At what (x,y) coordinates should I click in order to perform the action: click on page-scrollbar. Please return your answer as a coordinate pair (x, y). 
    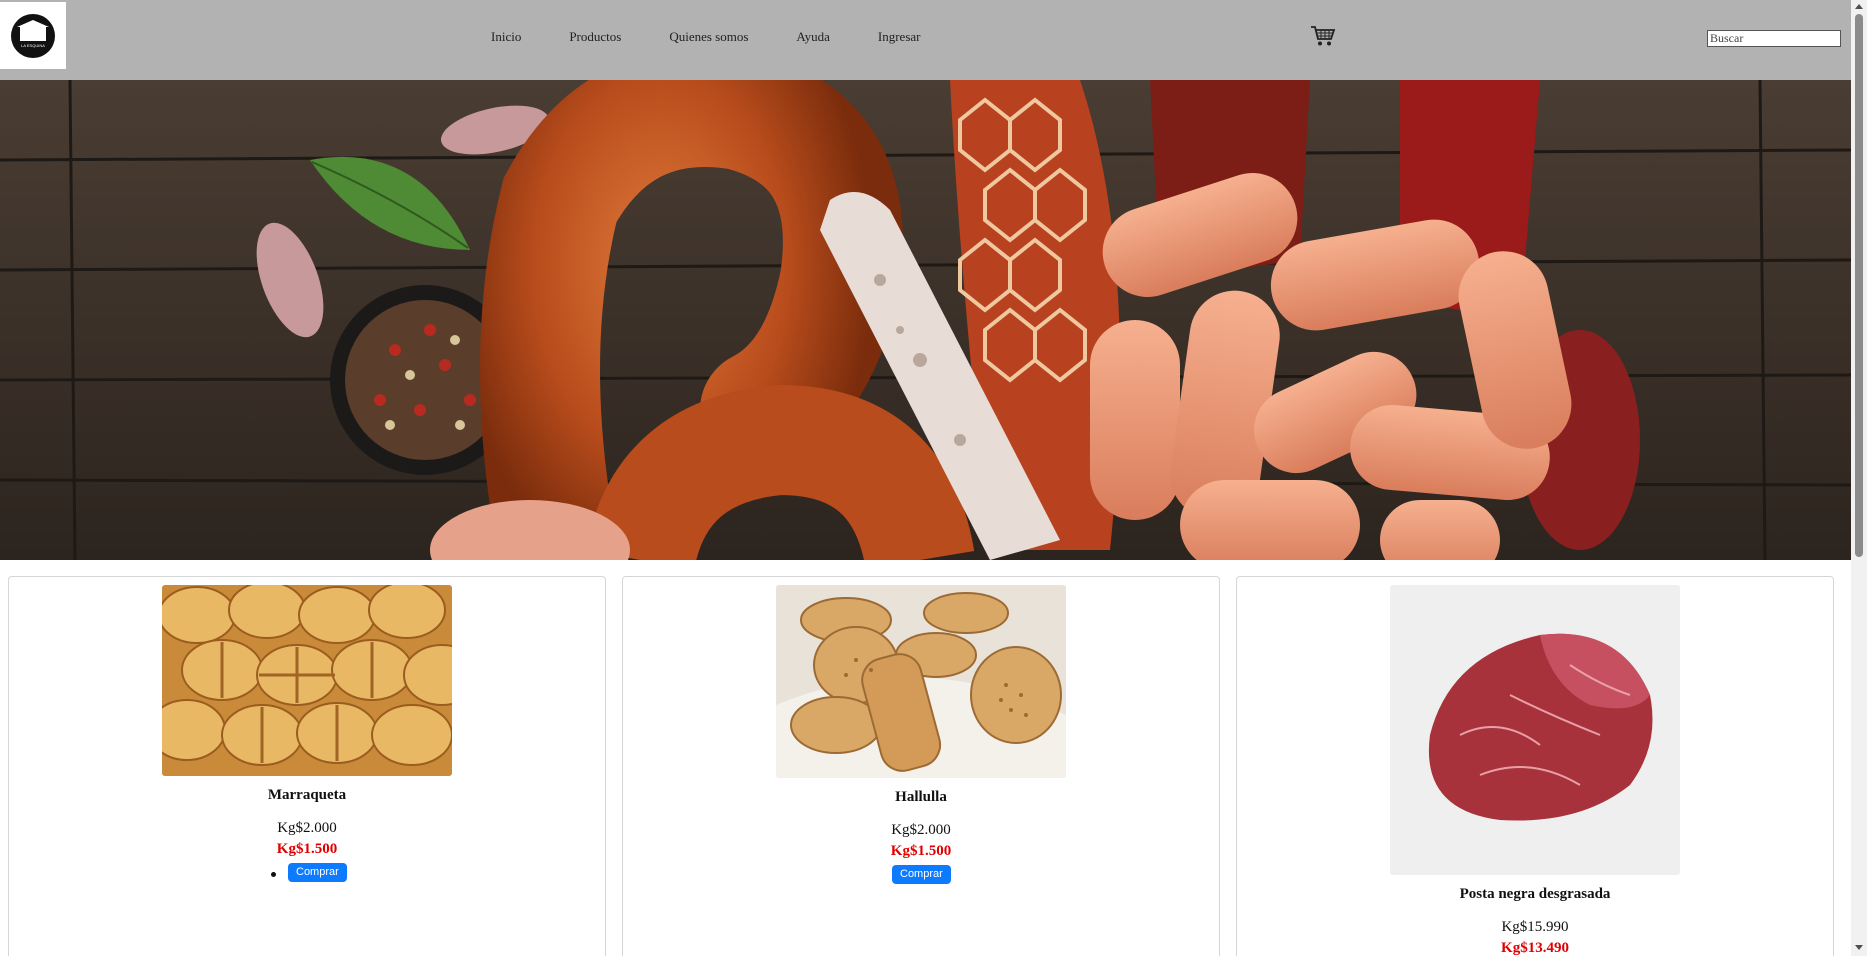
    Looking at the image, I should click on (1859, 478).